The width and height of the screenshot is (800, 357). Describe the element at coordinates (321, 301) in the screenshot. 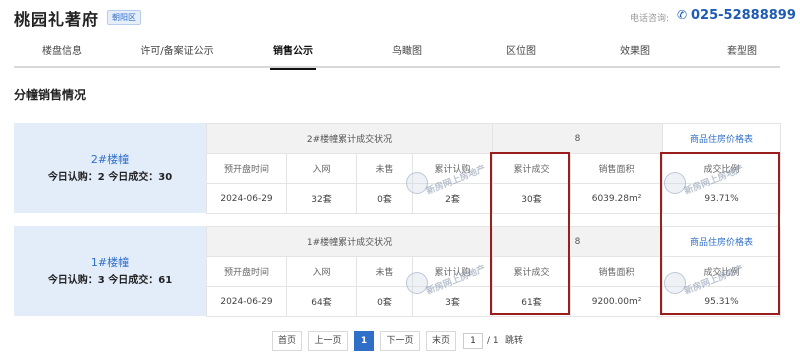

I see `table-cell: 64套` at that location.